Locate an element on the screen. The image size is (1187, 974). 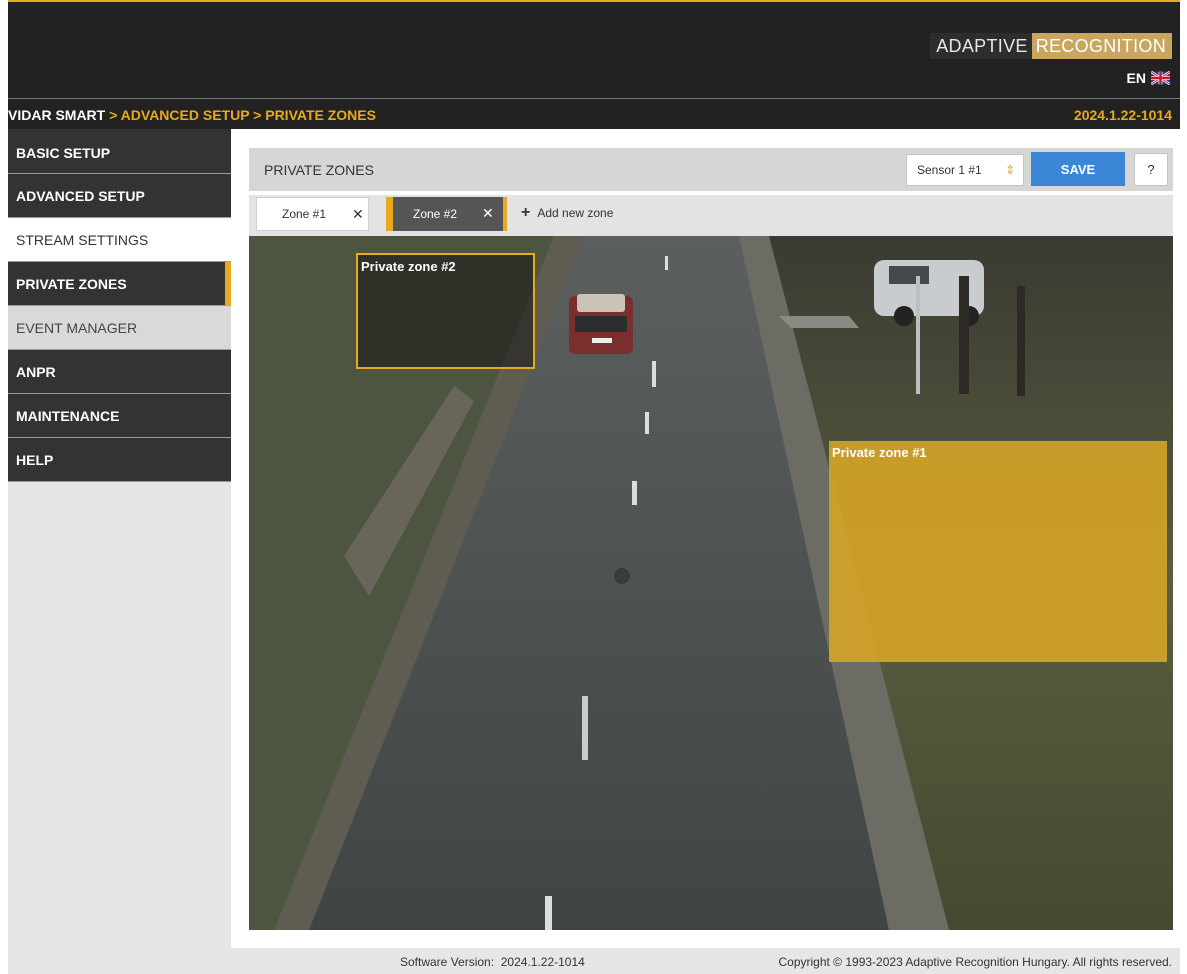
sidebar-item-label: PRIVATE ZONES is located at coordinates (71, 283).